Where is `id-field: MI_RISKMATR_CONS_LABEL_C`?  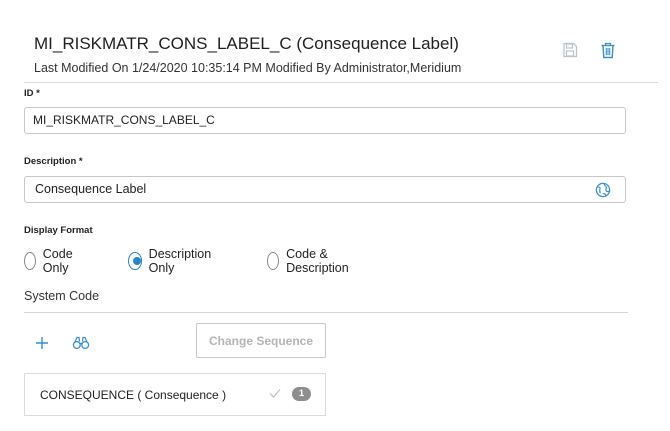
id-field: MI_RISKMATR_CONS_LABEL_C is located at coordinates (325, 120).